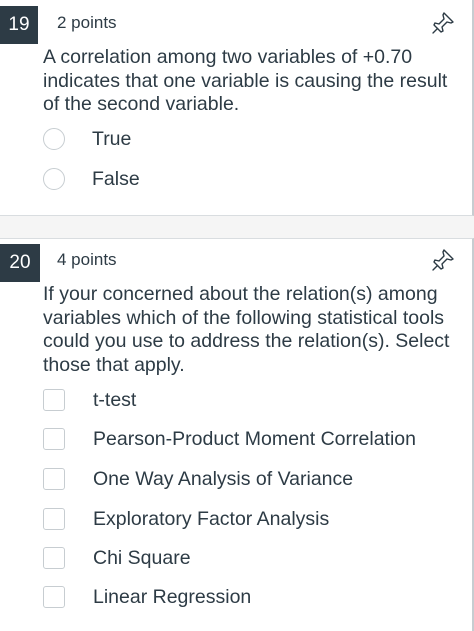  What do you see at coordinates (254, 438) in the screenshot?
I see `answer-label: Pearson-Product Moment Correlation` at bounding box center [254, 438].